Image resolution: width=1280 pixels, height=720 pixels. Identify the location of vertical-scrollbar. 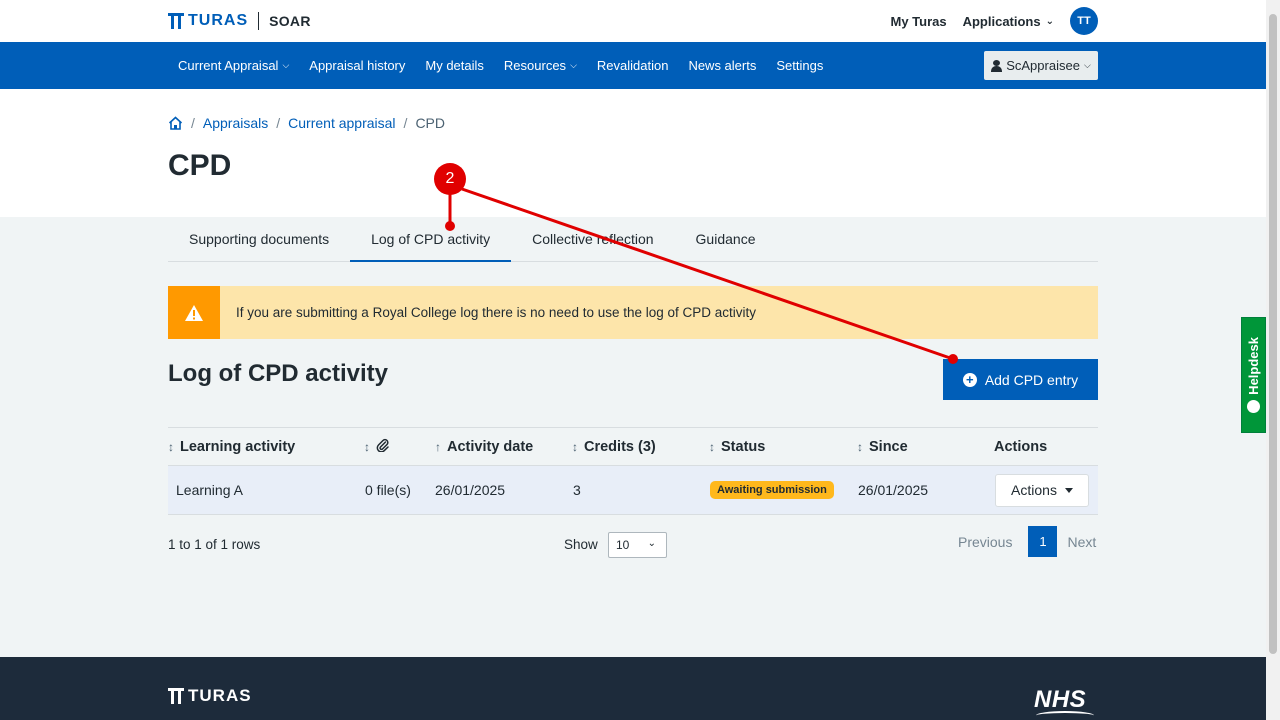
(1273, 360).